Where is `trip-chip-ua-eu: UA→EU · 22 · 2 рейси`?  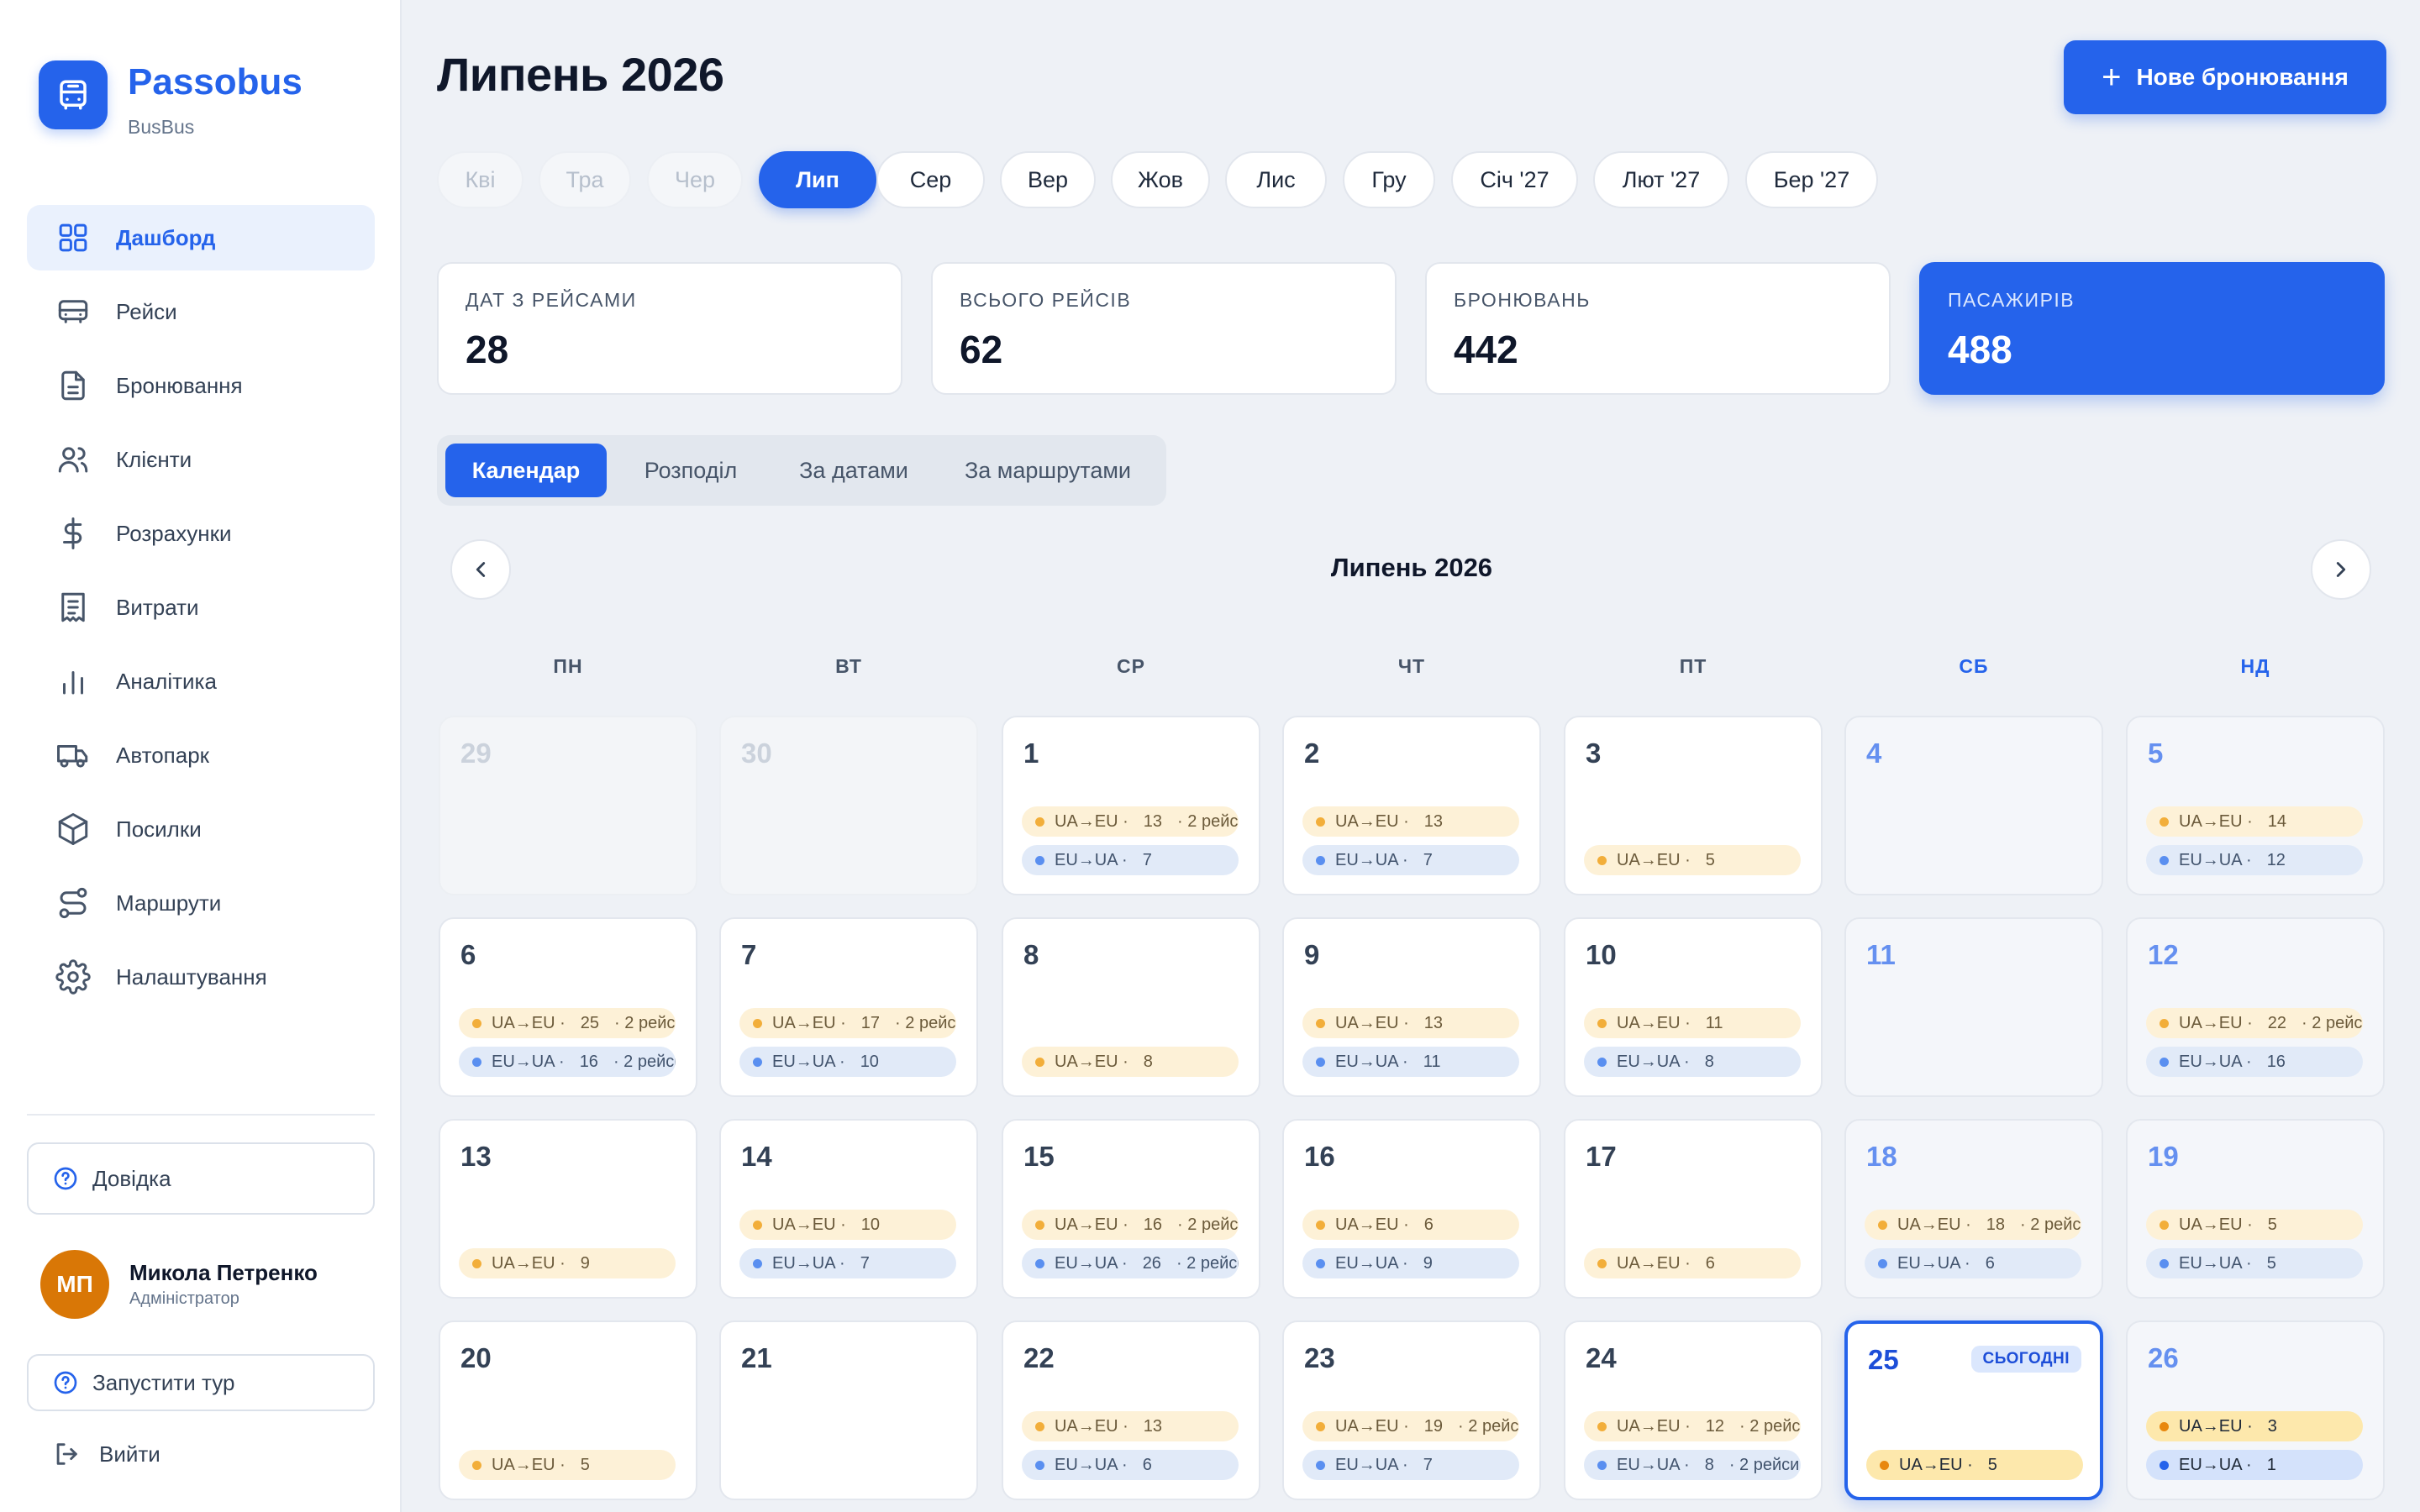 trip-chip-ua-eu: UA→EU · 22 · 2 рейси is located at coordinates (2254, 1023).